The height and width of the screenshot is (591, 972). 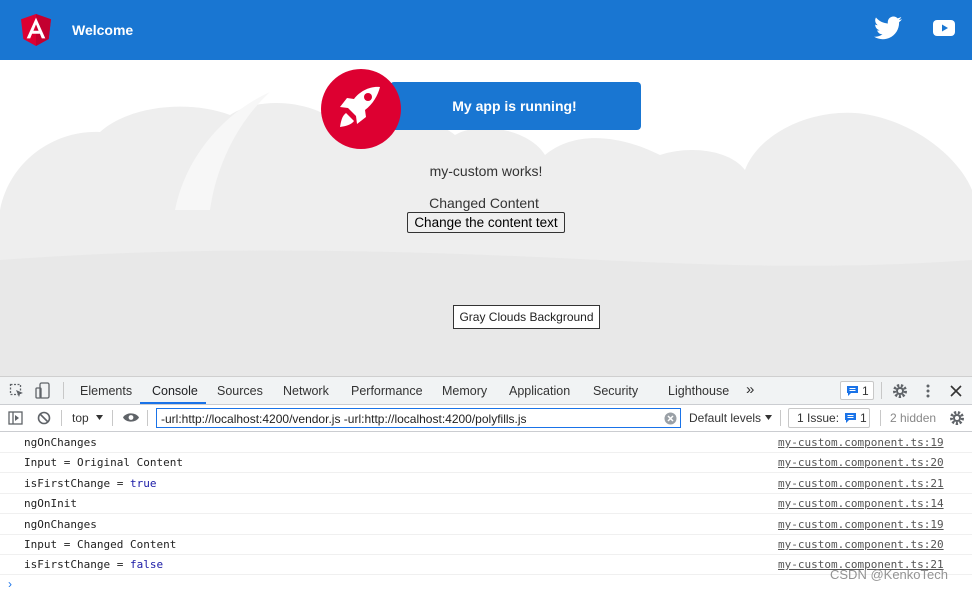 What do you see at coordinates (888, 28) in the screenshot?
I see `twitter-icon` at bounding box center [888, 28].